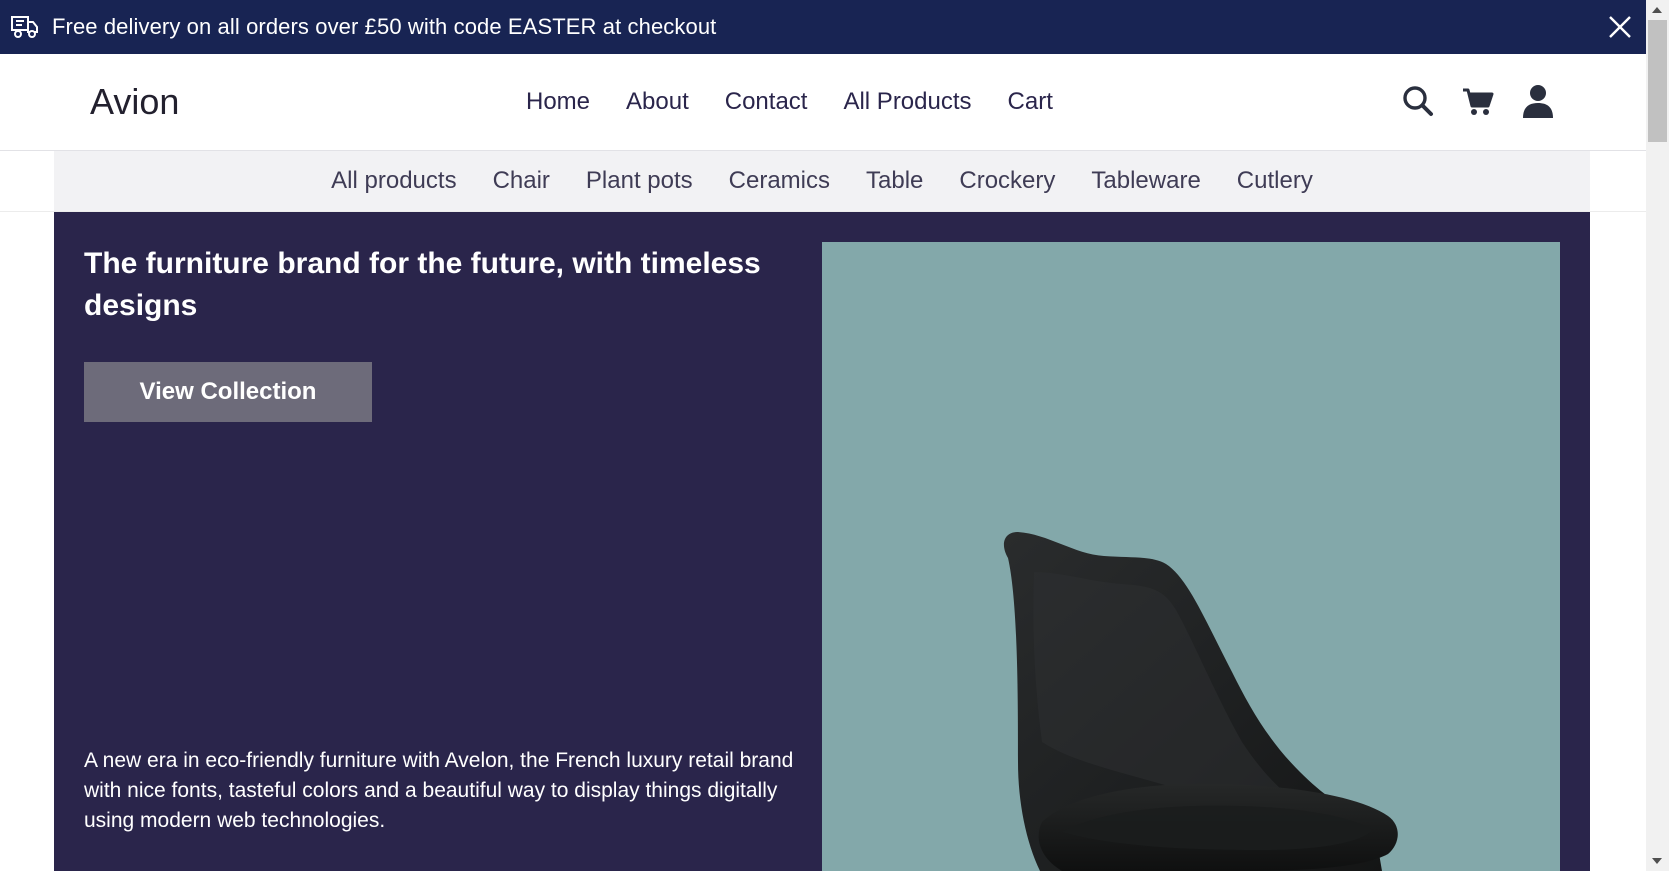  I want to click on scroll-down-arrow-icon, so click(1657, 861).